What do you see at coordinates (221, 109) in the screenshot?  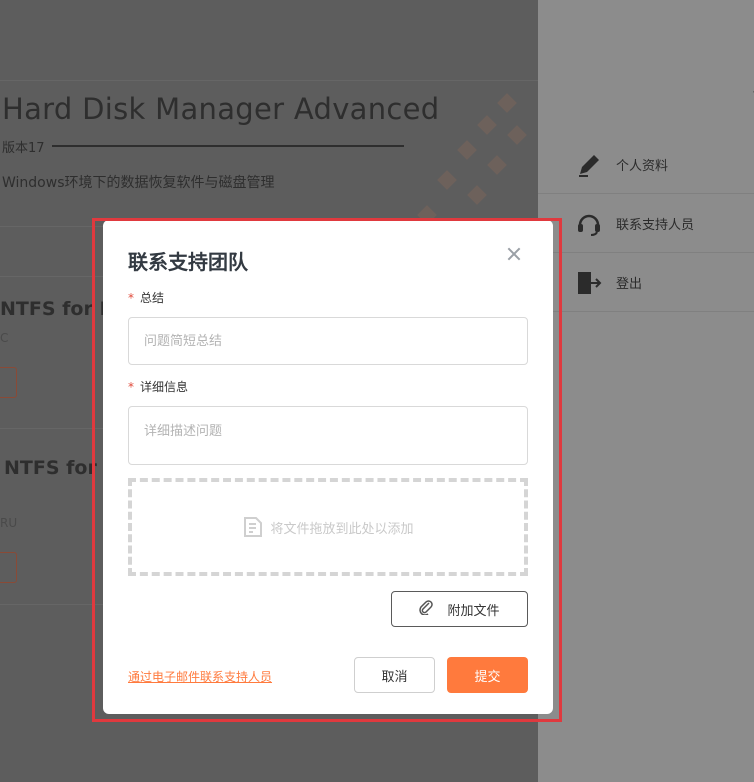 I see `product-title: Hard Disk Manager Advanced` at bounding box center [221, 109].